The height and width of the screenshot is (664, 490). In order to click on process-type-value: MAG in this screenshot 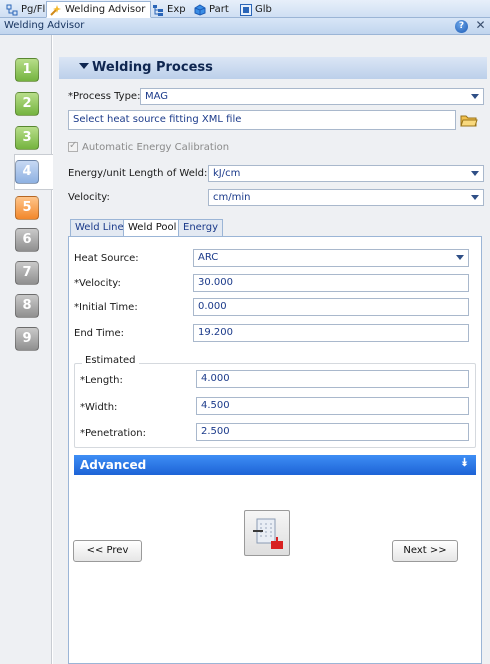, I will do `click(157, 96)`.